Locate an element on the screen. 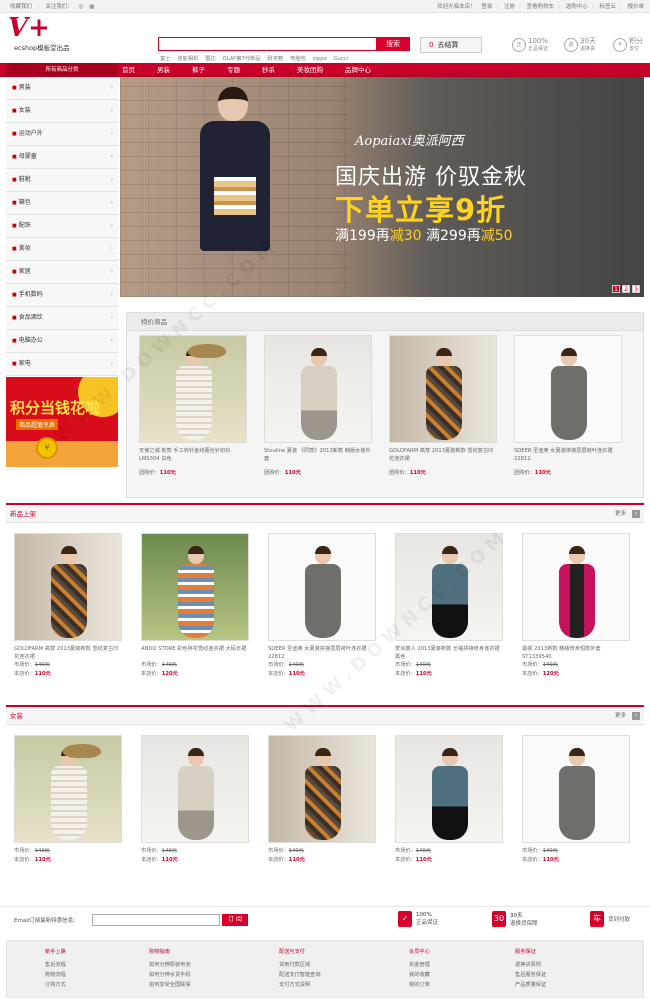  sidebar-item-category: ■ 女装 is located at coordinates (62, 111).